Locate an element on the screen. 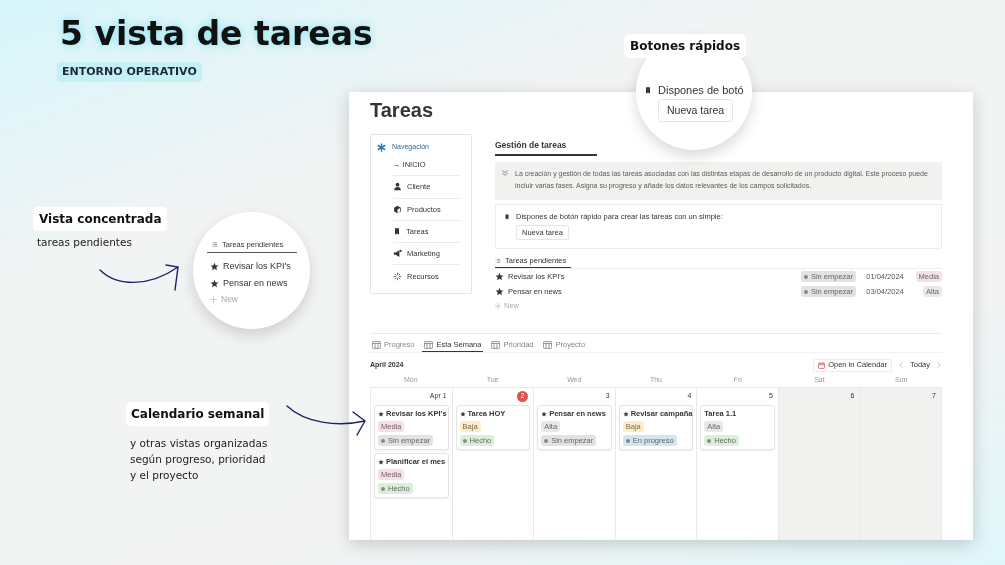 This screenshot has width=1005, height=565. asterisk-icon is located at coordinates (381, 147).